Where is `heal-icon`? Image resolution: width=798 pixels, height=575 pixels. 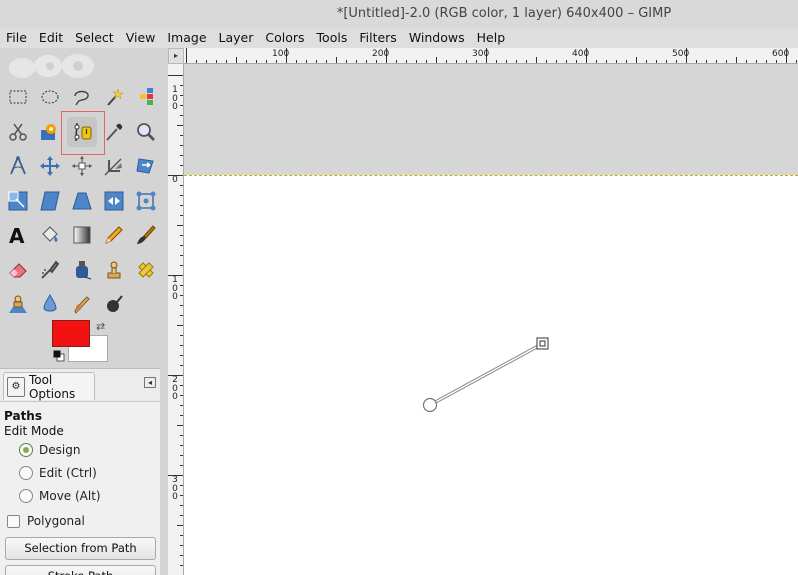
heal-icon is located at coordinates (146, 269).